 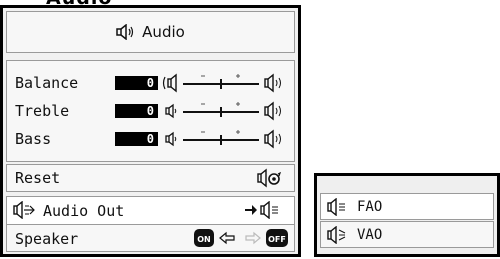 I want to click on audio-out-submenu: FAO VAO, so click(x=407, y=215).